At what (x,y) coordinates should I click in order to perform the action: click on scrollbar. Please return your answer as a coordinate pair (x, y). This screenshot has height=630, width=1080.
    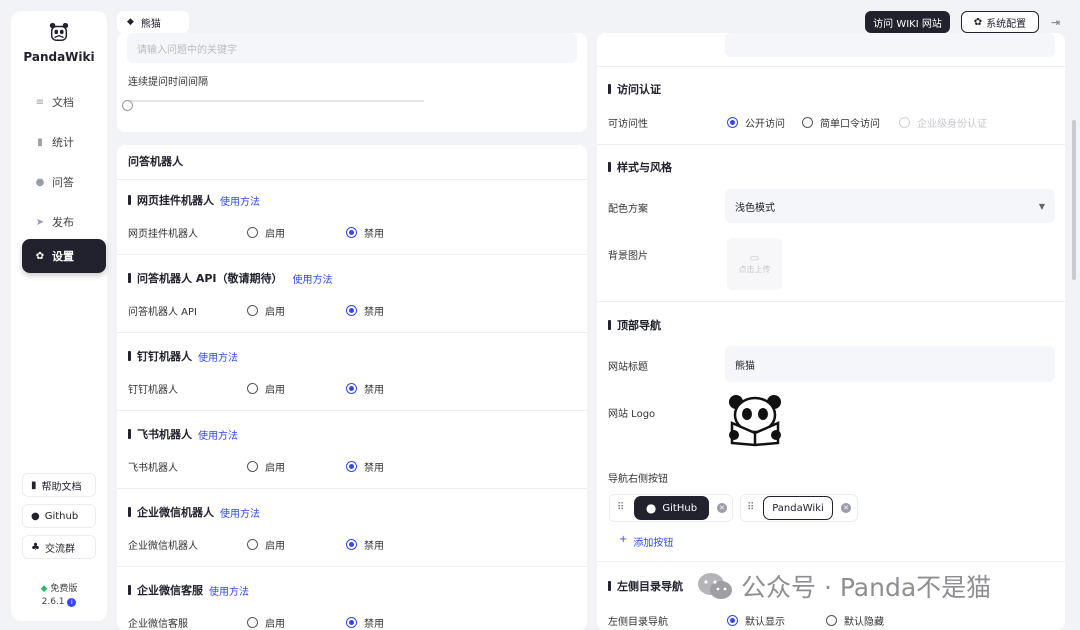
    Looking at the image, I should click on (1074, 200).